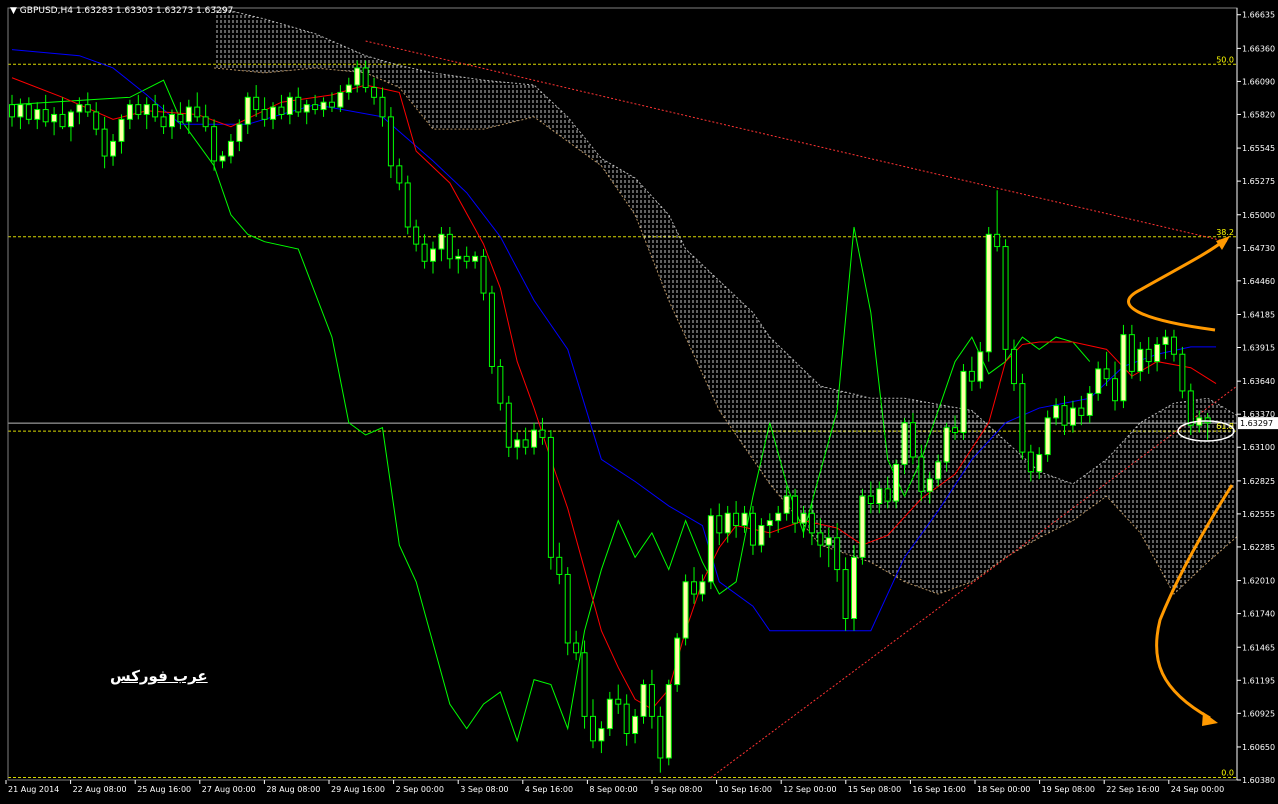  I want to click on y-tick-label: 1.60925, so click(1258, 713).